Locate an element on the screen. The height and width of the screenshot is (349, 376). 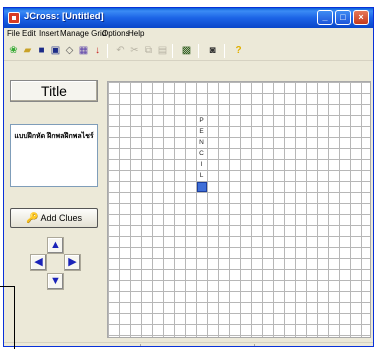
menu-manage-grid: Manage Grid is located at coordinates (83, 33).